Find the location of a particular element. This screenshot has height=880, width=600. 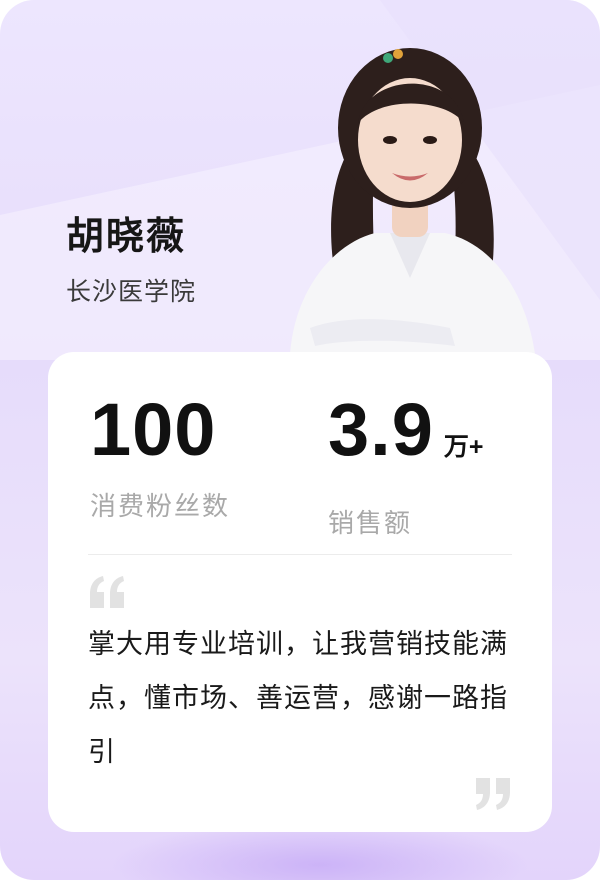

stat-fans: 100 消费粉丝数 is located at coordinates (160, 457).